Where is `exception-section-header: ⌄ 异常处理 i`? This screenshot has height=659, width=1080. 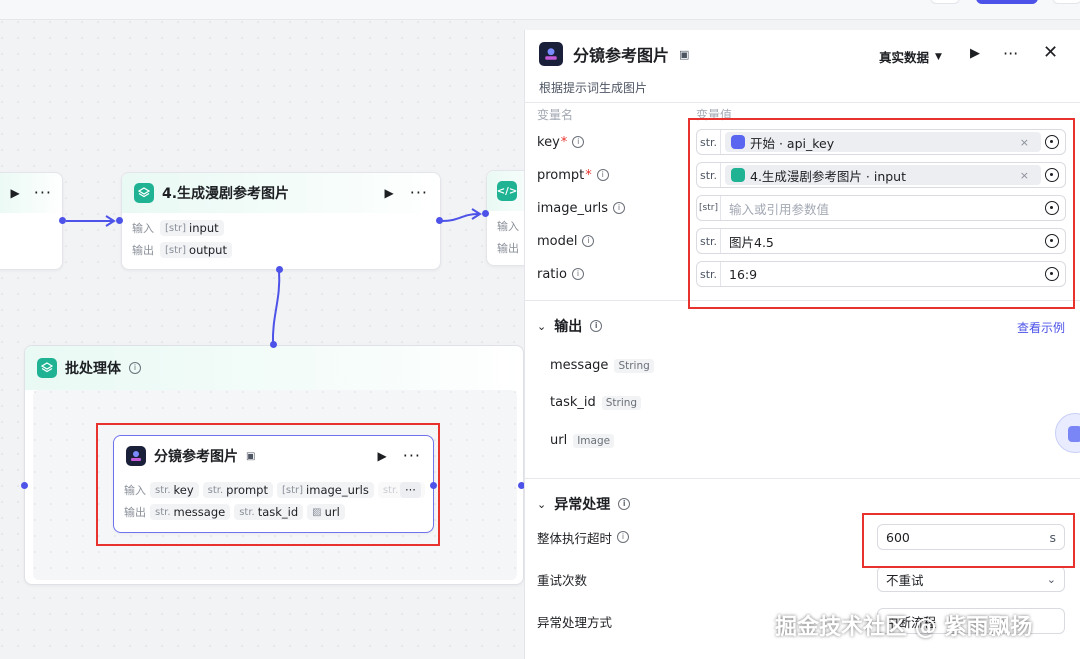
exception-section-header: ⌄ 异常处理 i is located at coordinates (584, 504).